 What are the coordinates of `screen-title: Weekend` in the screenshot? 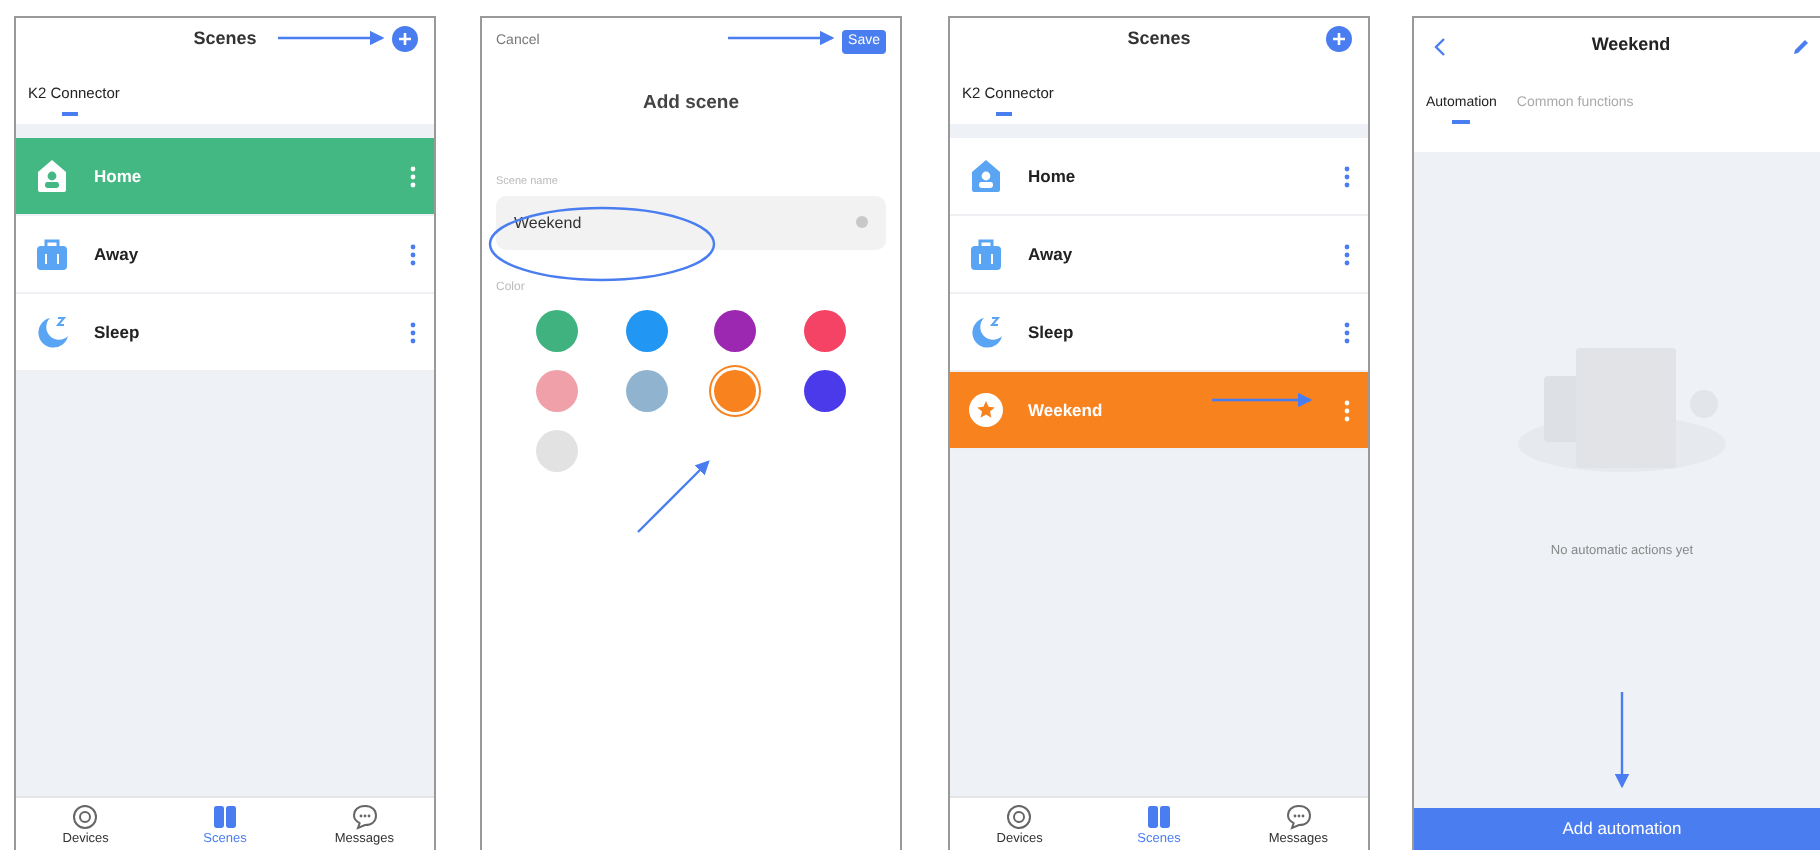 It's located at (1631, 45).